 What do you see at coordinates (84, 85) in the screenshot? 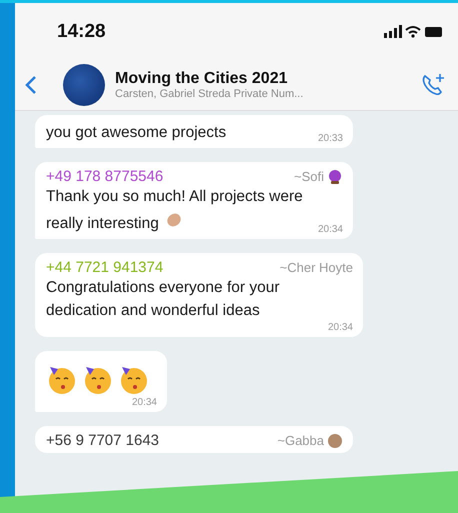
I see `group-avatar` at bounding box center [84, 85].